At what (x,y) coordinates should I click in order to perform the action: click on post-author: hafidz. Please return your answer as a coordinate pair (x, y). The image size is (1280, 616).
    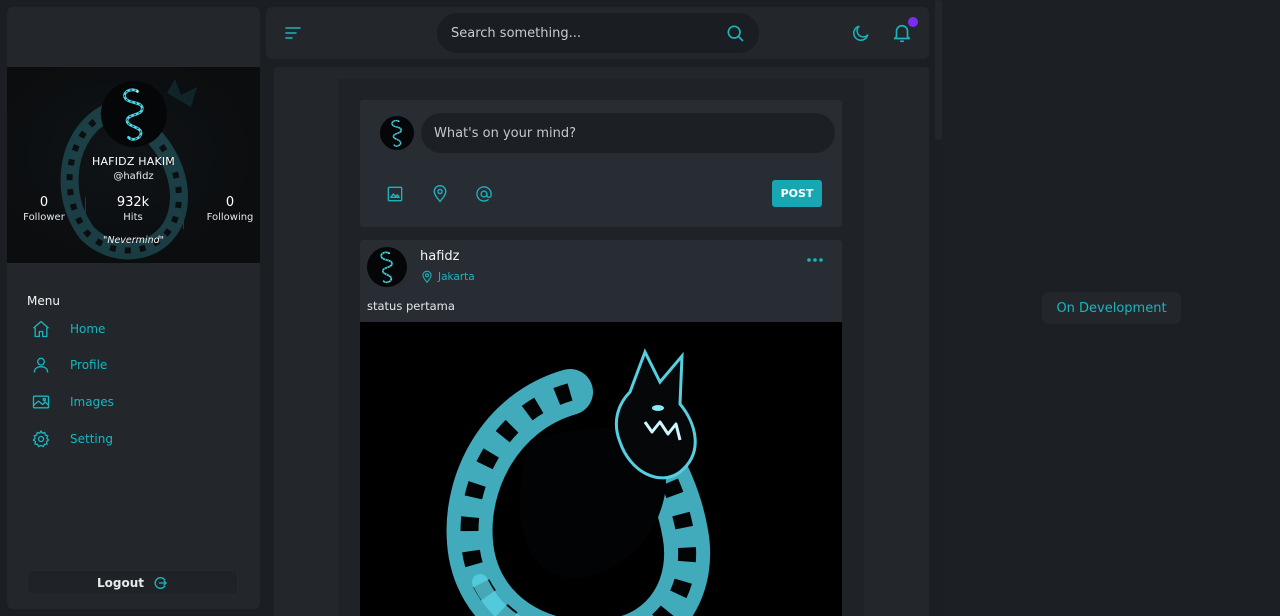
    Looking at the image, I should click on (439, 256).